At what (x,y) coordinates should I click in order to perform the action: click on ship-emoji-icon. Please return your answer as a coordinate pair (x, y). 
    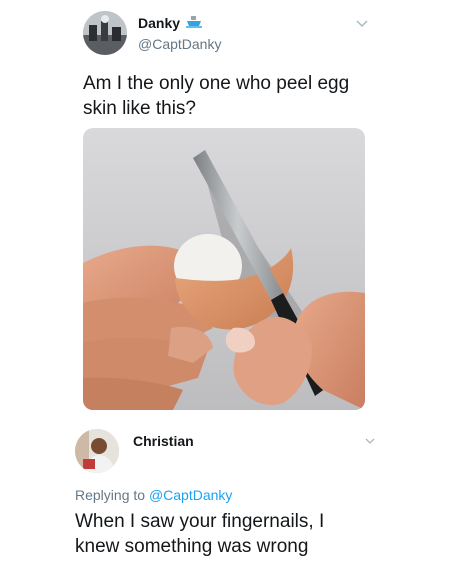
    Looking at the image, I should click on (194, 24).